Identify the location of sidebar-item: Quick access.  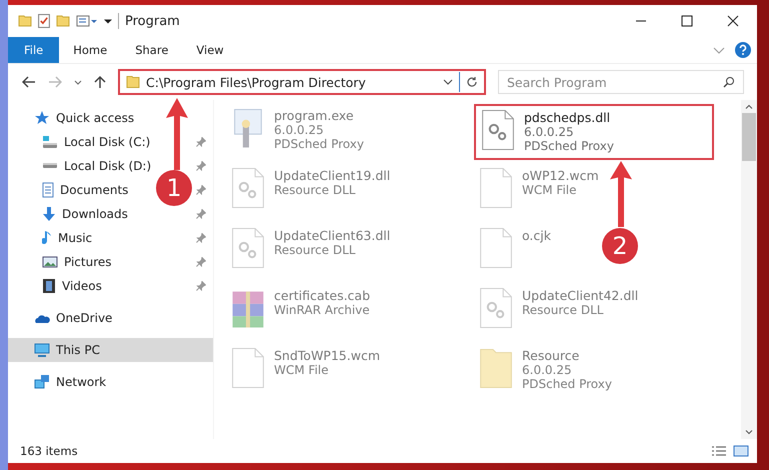
(73, 118).